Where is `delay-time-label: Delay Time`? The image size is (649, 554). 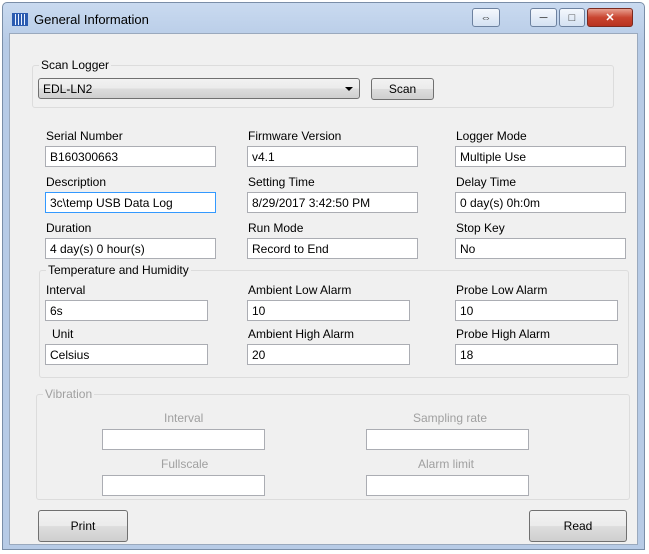
delay-time-label: Delay Time is located at coordinates (486, 182).